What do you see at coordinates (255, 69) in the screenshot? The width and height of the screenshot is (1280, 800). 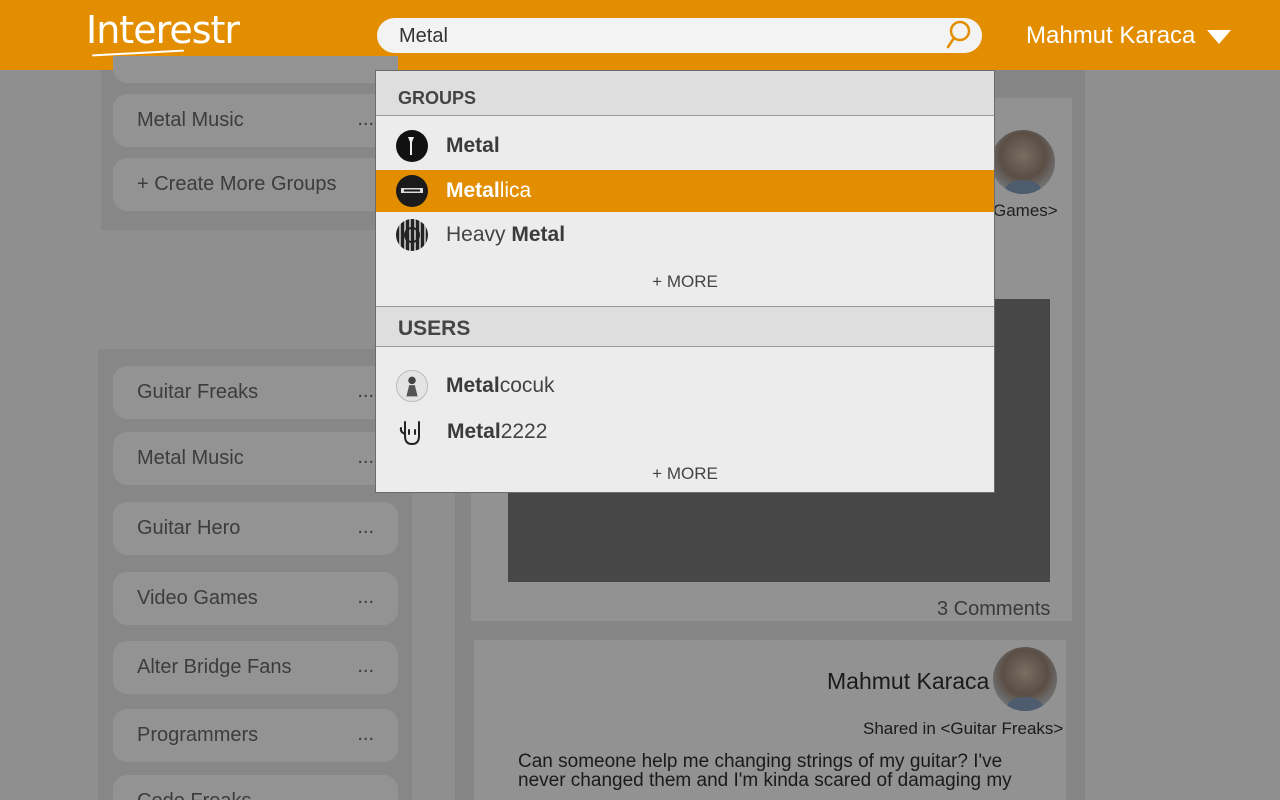 I see `group-item-cut-top` at bounding box center [255, 69].